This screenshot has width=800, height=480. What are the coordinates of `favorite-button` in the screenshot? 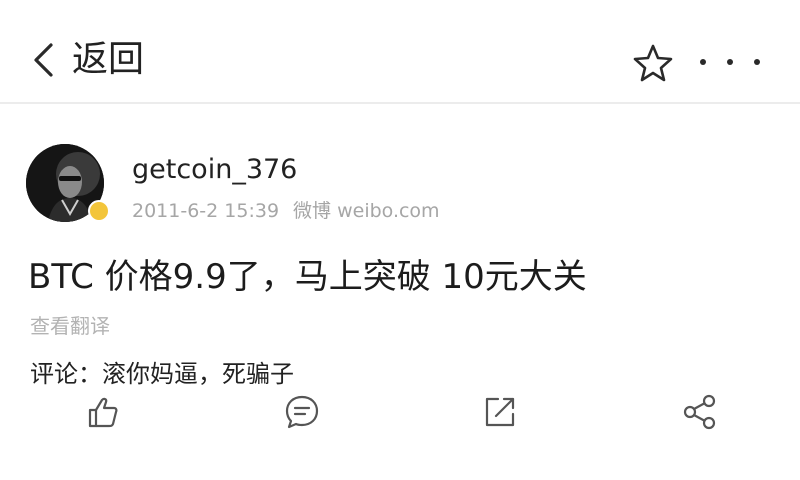 It's located at (653, 63).